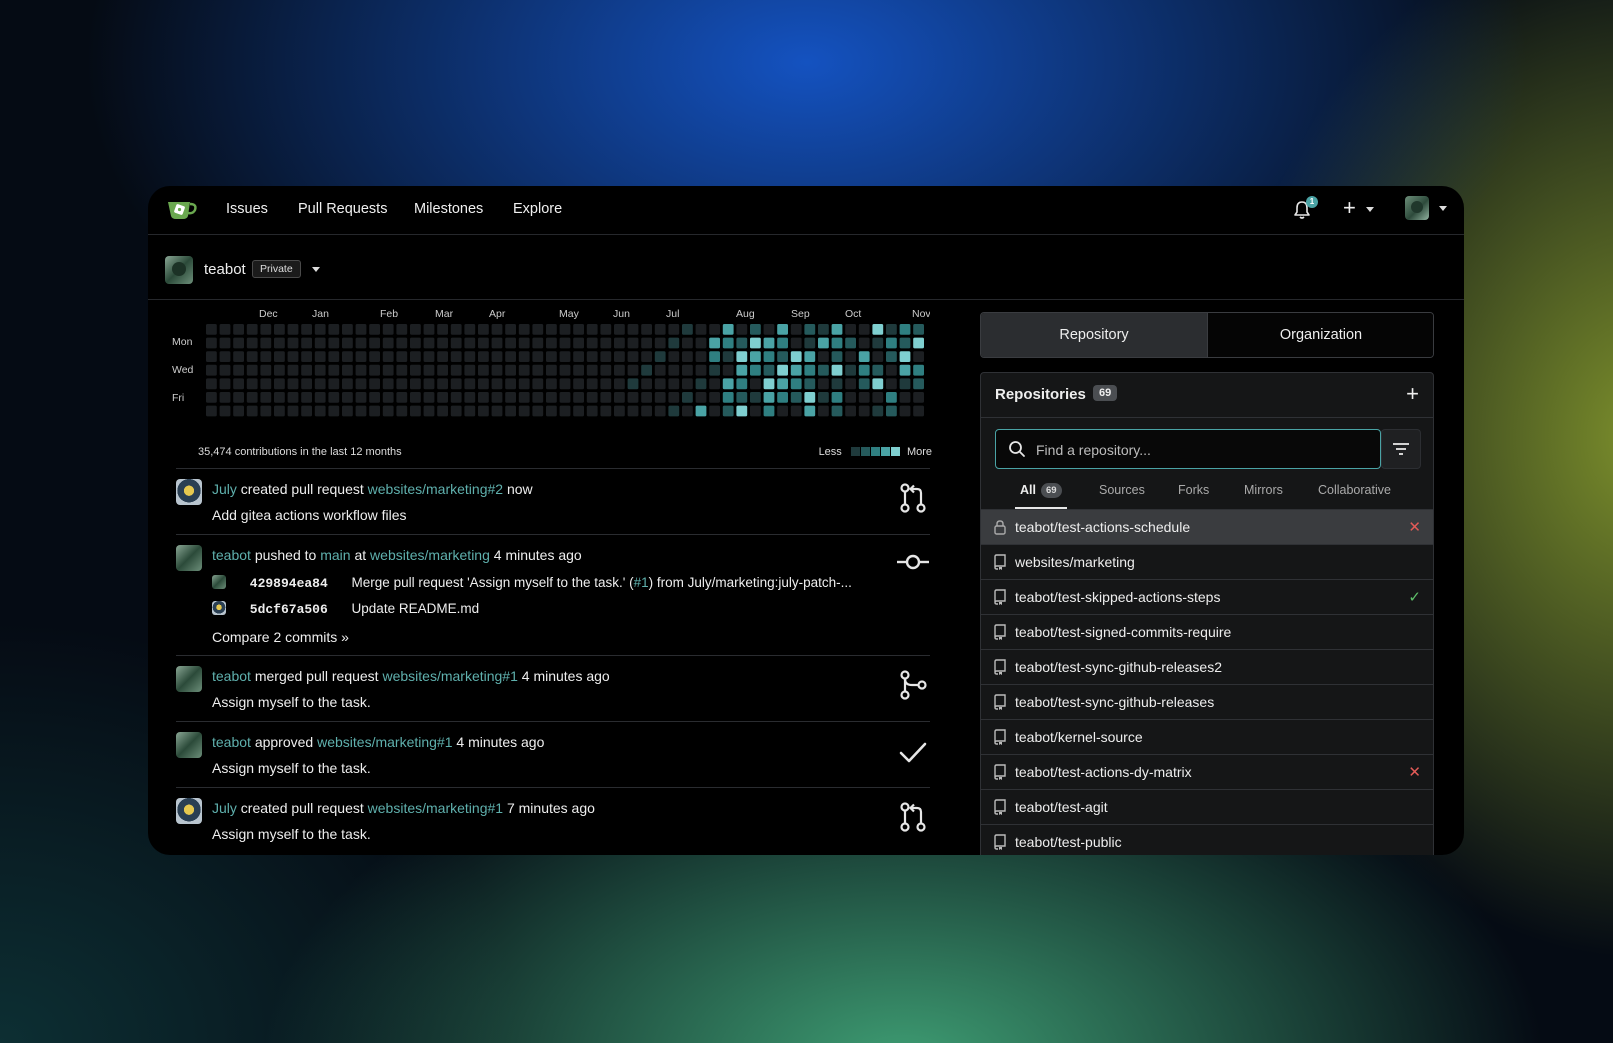  Describe the element at coordinates (435, 489) in the screenshot. I see `target-link: websites/marketing#2` at that location.